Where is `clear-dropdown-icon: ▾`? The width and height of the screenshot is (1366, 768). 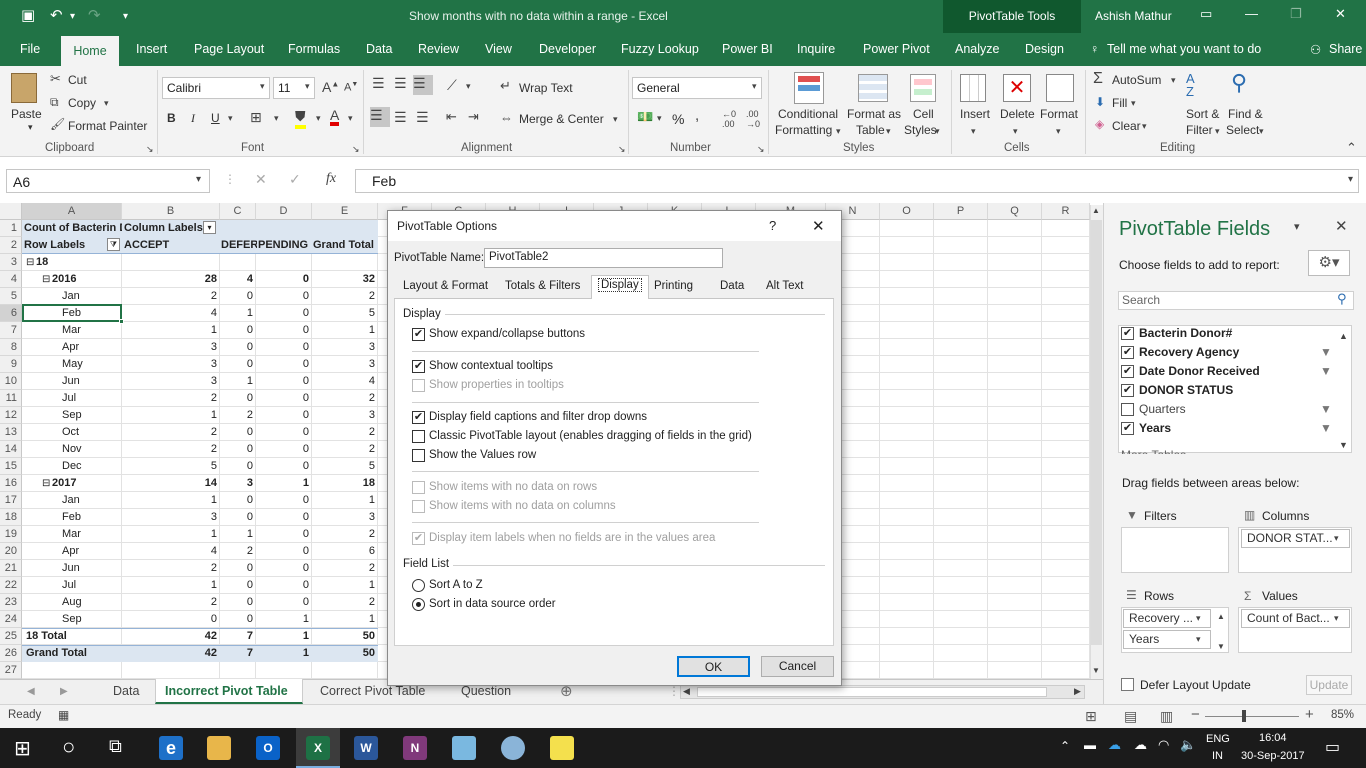
clear-dropdown-icon: ▾ is located at coordinates (1144, 126).